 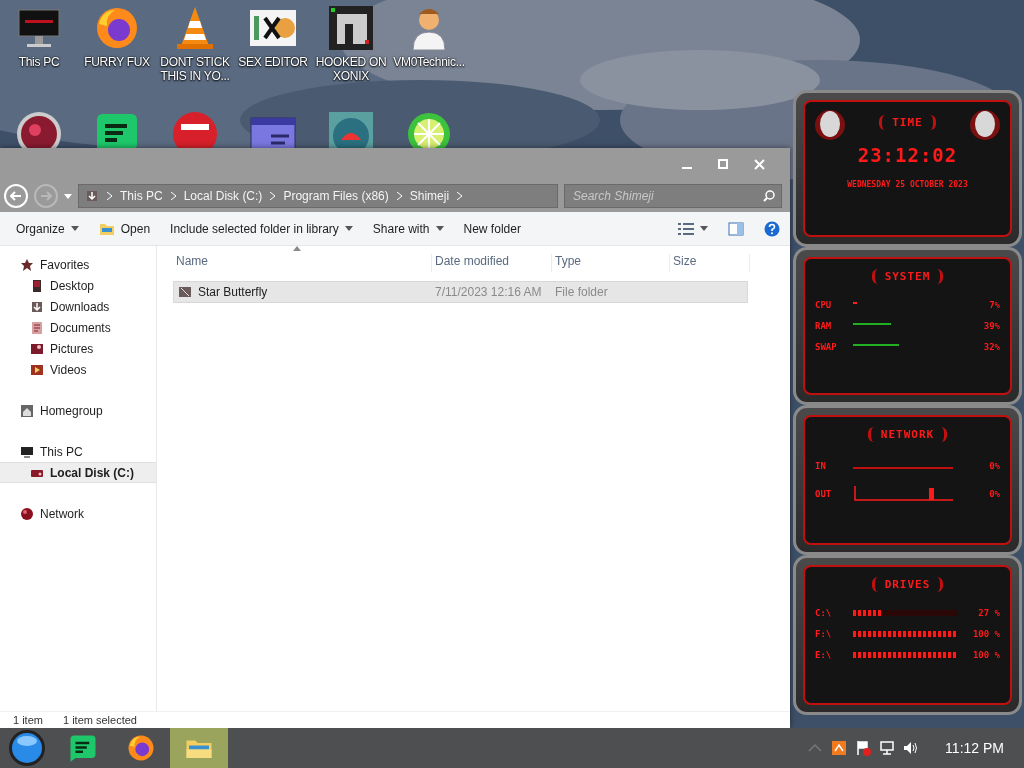 I want to click on downloads-icon, so click(x=92, y=196).